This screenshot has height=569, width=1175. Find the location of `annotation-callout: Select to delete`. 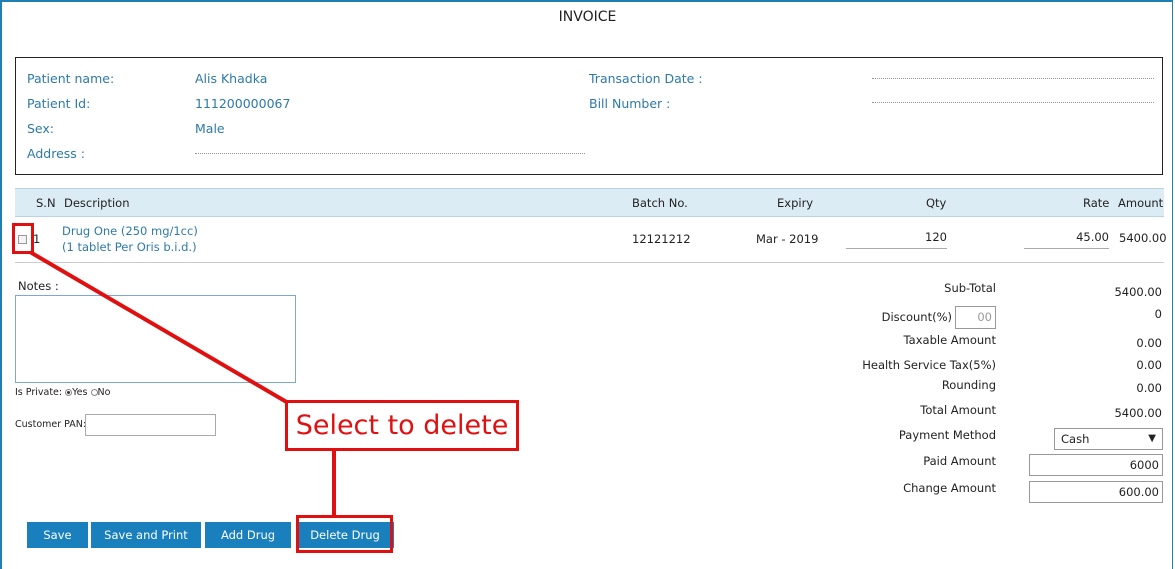

annotation-callout: Select to delete is located at coordinates (402, 425).